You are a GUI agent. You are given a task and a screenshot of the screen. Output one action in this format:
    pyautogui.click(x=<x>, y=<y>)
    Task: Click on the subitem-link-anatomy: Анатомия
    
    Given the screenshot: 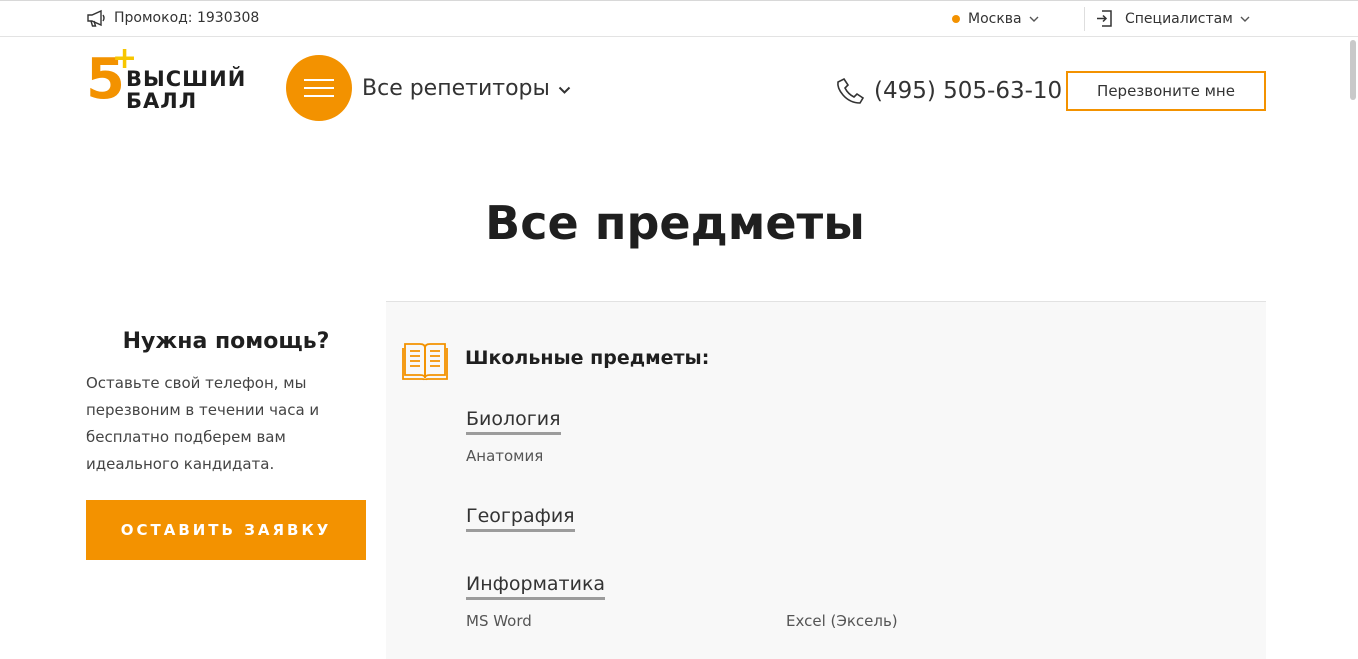 What is the action you would take?
    pyautogui.click(x=504, y=456)
    